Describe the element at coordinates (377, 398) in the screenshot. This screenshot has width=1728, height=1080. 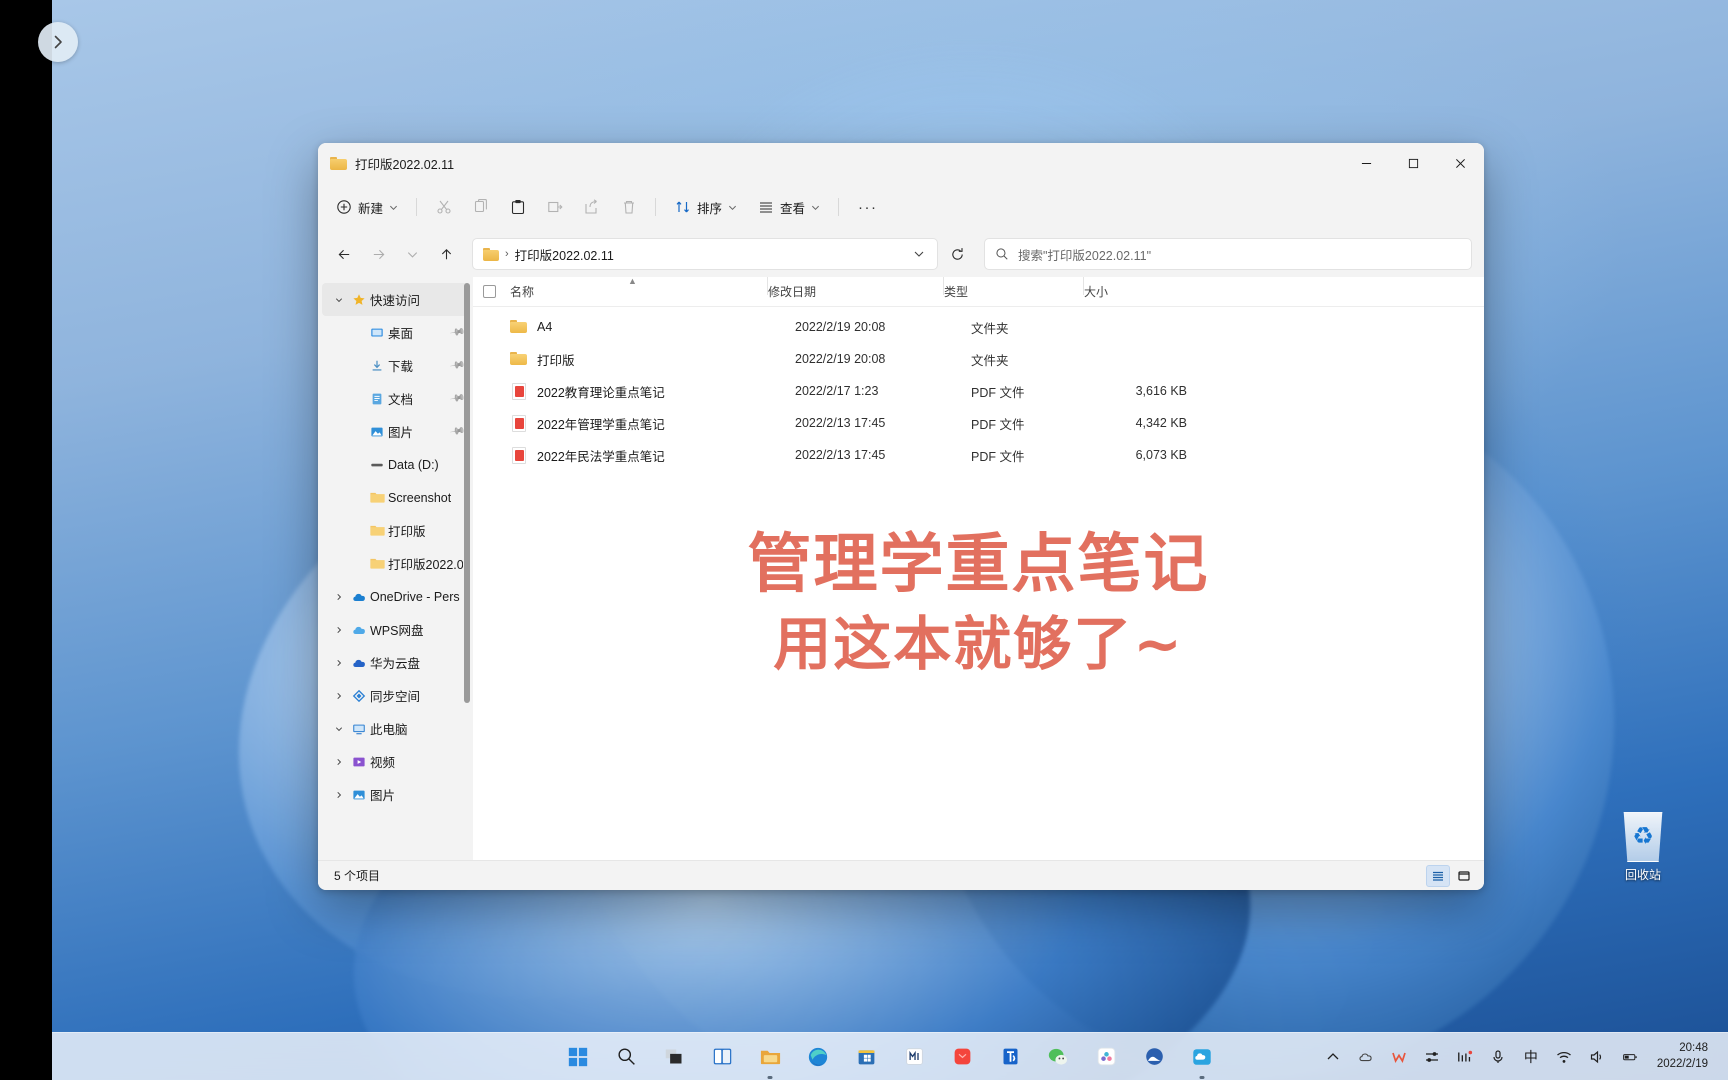
I see `document-icon` at that location.